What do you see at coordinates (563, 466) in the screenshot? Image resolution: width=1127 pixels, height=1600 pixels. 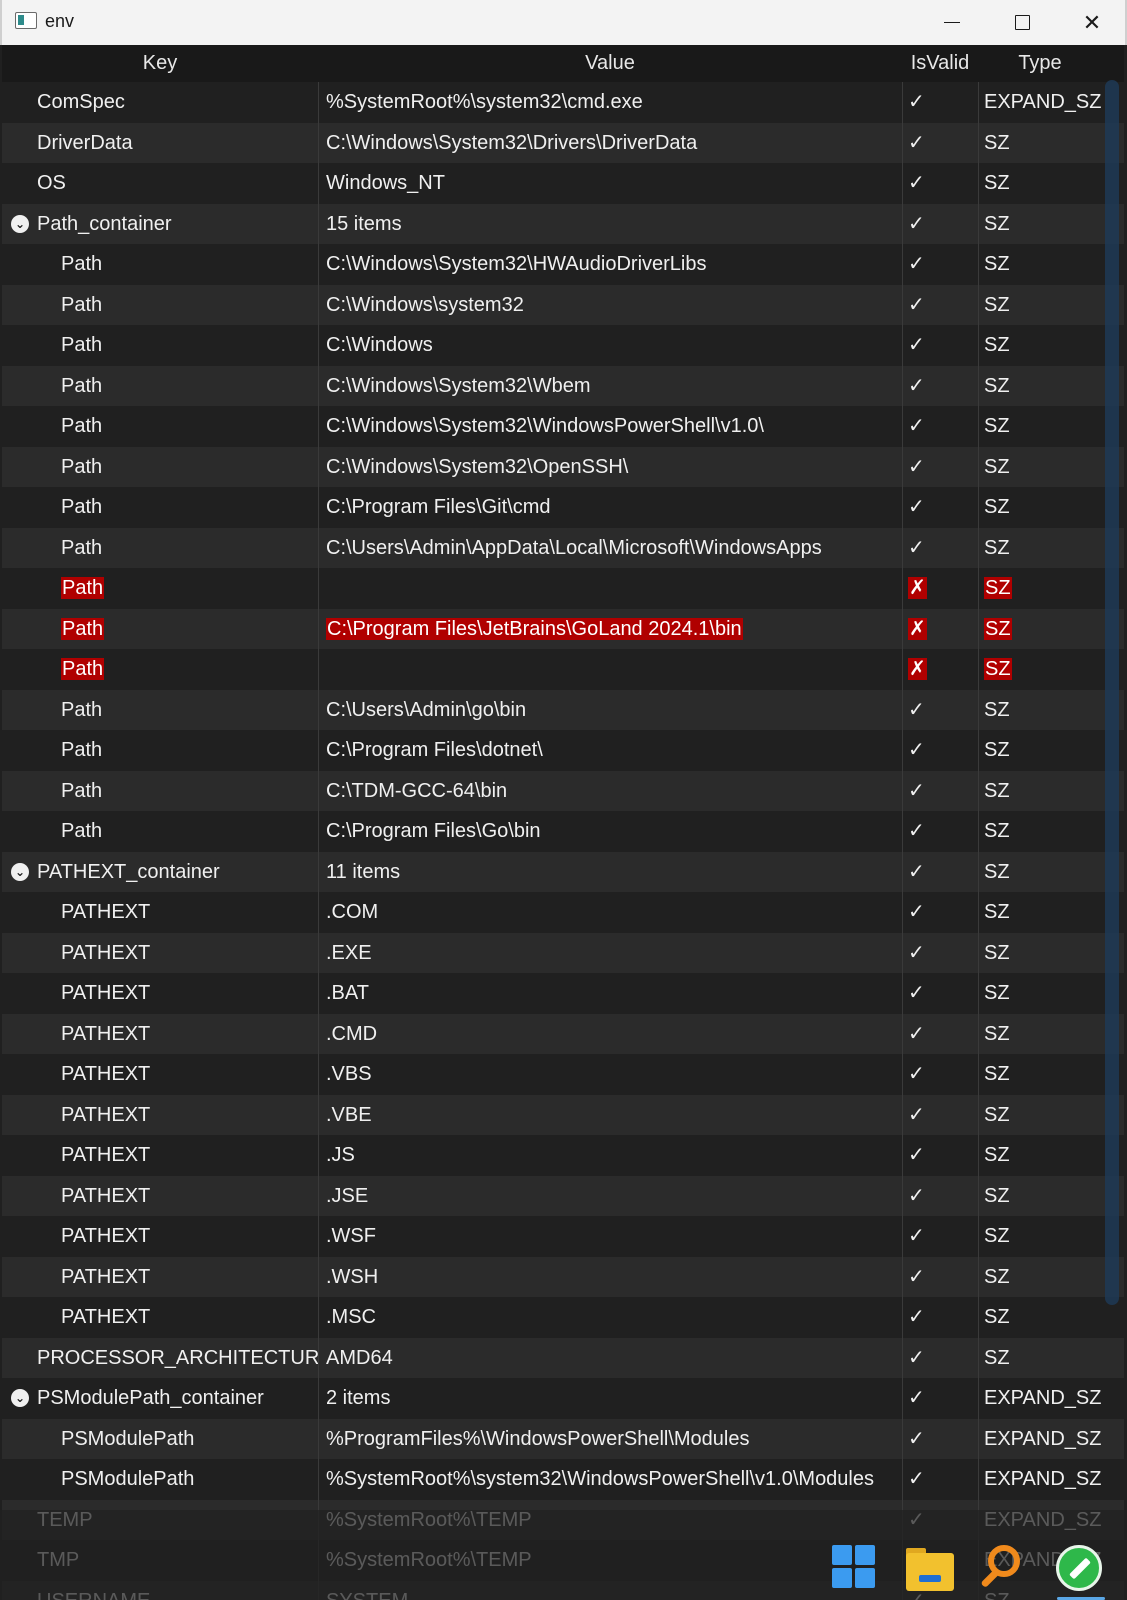 I see `table-row: Path C:\Windows\System32\OpenSSH\ ✓ SZ` at bounding box center [563, 466].